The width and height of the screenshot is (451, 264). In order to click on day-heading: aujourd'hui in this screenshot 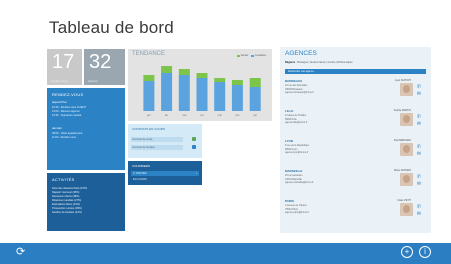, I will do `click(59, 102)`.